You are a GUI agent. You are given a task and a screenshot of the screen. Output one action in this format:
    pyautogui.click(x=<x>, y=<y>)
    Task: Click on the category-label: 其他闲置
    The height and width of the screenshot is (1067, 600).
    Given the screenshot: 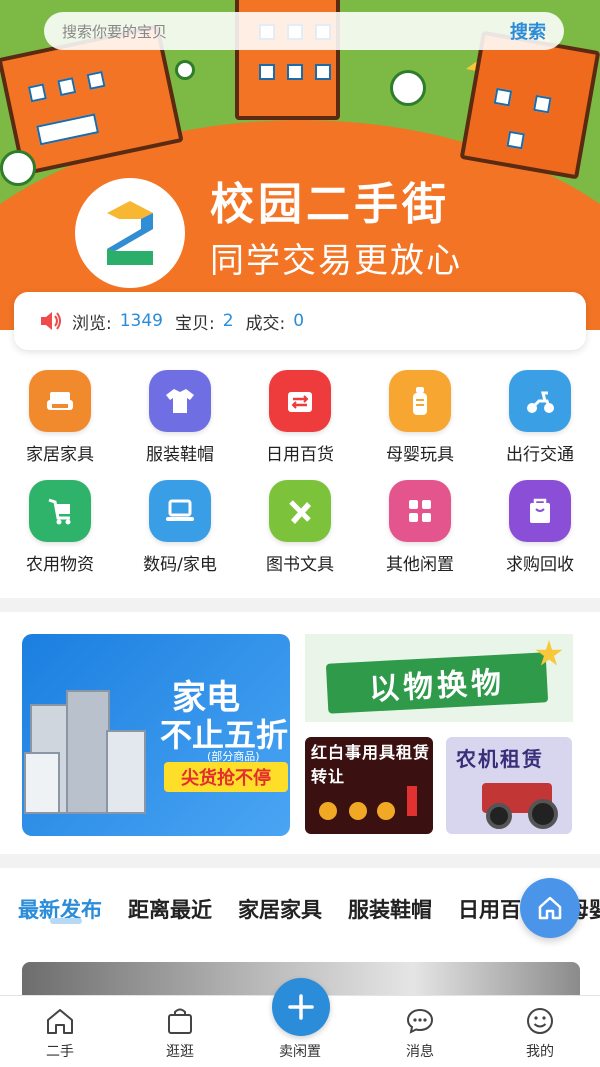 What is the action you would take?
    pyautogui.click(x=420, y=565)
    